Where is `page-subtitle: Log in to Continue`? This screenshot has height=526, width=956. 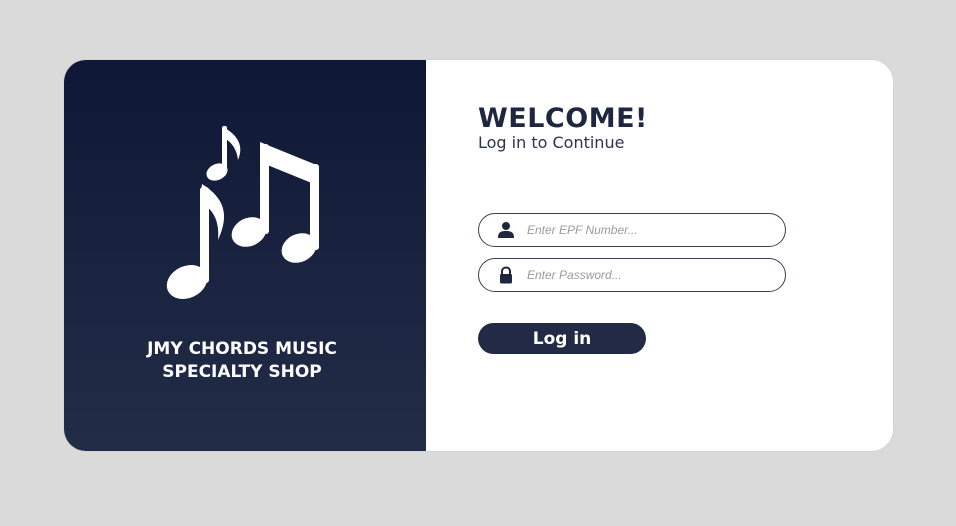 page-subtitle: Log in to Continue is located at coordinates (551, 142).